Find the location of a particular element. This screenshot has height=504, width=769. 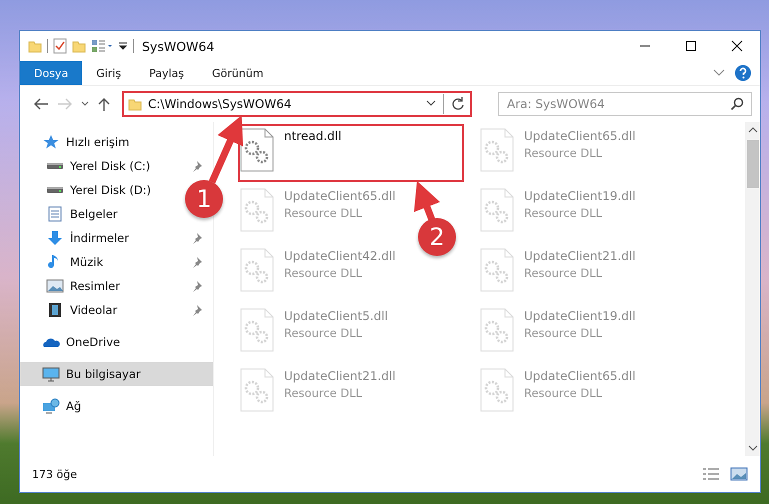

sidebar-item: Bu bilgisayar is located at coordinates (116, 374).